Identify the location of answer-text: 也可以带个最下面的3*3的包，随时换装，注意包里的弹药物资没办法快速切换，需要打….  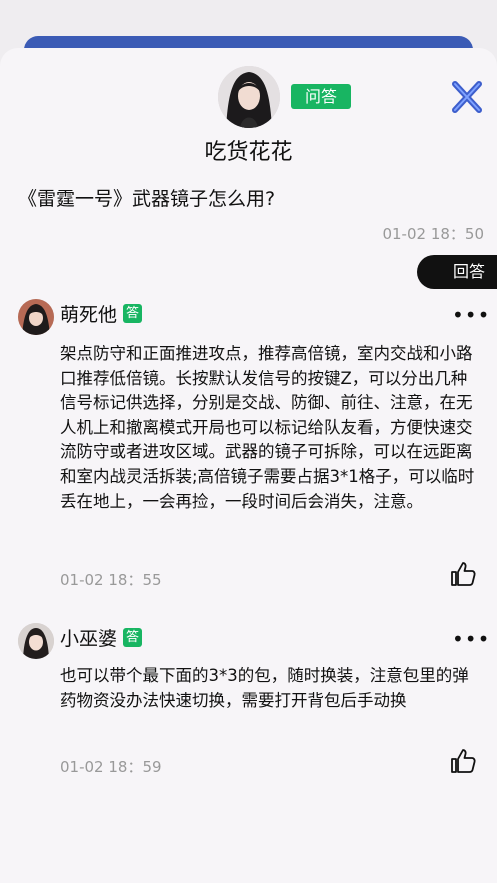
(264, 688).